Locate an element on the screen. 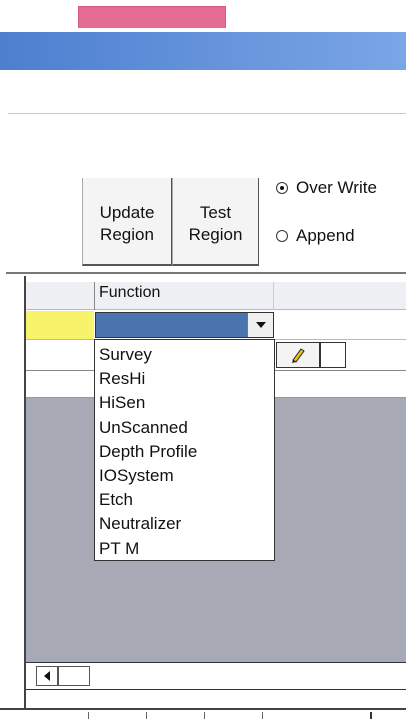  dropdown-option-iosystem: IOSystem is located at coordinates (186, 476).